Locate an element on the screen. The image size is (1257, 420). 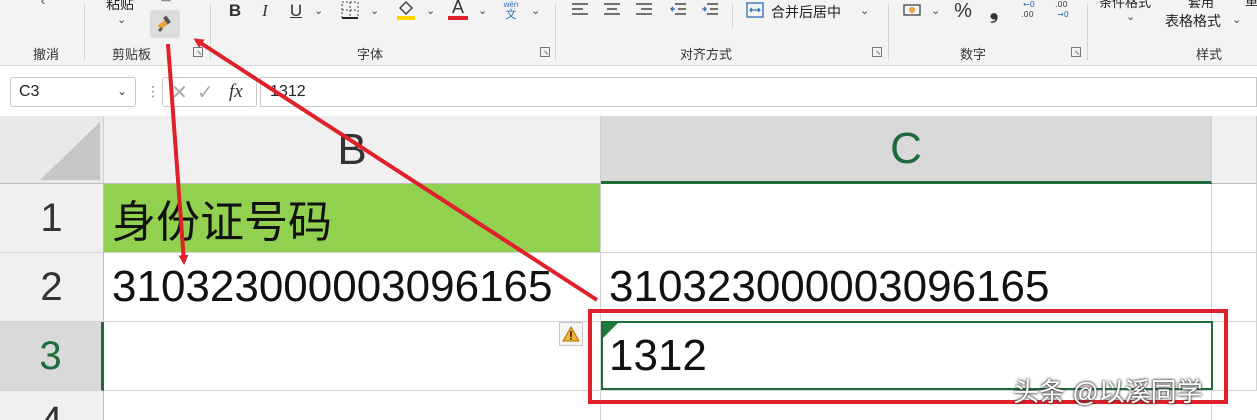
table-format-dropdown-icon: ⌄ is located at coordinates (1236, 19).